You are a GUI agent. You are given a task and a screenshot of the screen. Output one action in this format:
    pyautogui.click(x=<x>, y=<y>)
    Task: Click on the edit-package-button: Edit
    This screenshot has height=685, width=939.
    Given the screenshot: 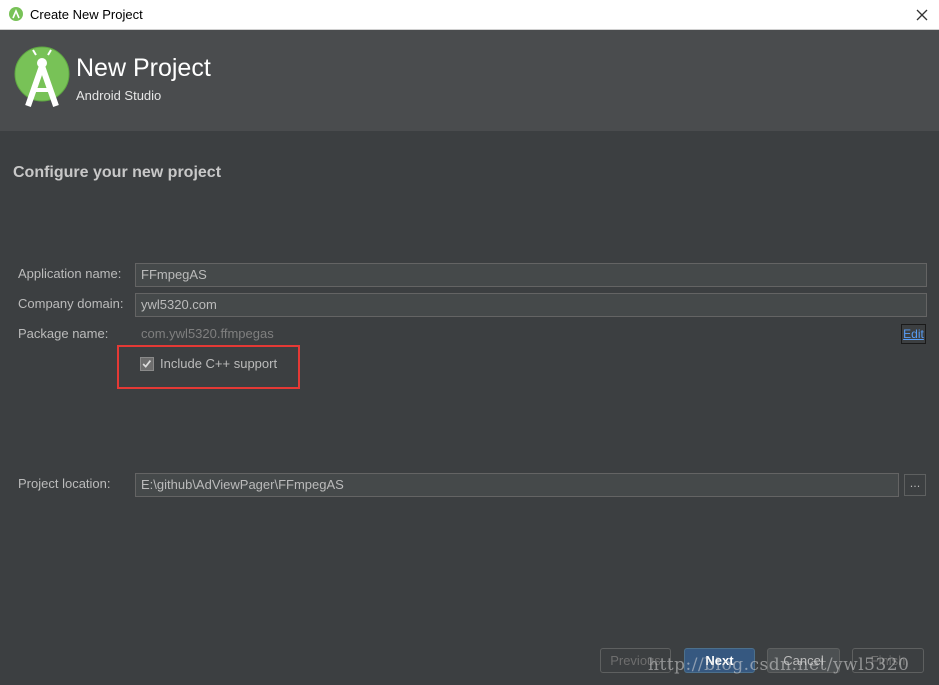 What is the action you would take?
    pyautogui.click(x=913, y=334)
    